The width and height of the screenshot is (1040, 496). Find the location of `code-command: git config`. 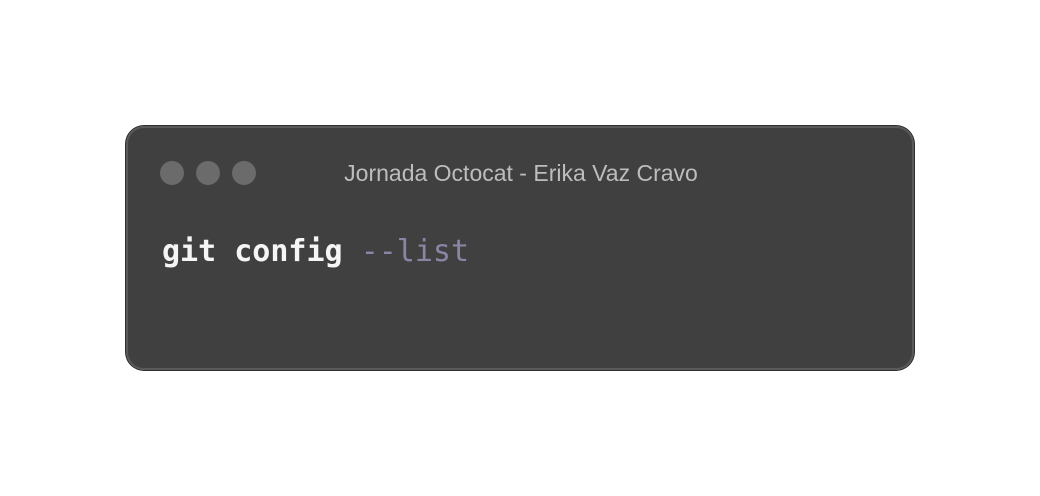

code-command: git config is located at coordinates (252, 251).